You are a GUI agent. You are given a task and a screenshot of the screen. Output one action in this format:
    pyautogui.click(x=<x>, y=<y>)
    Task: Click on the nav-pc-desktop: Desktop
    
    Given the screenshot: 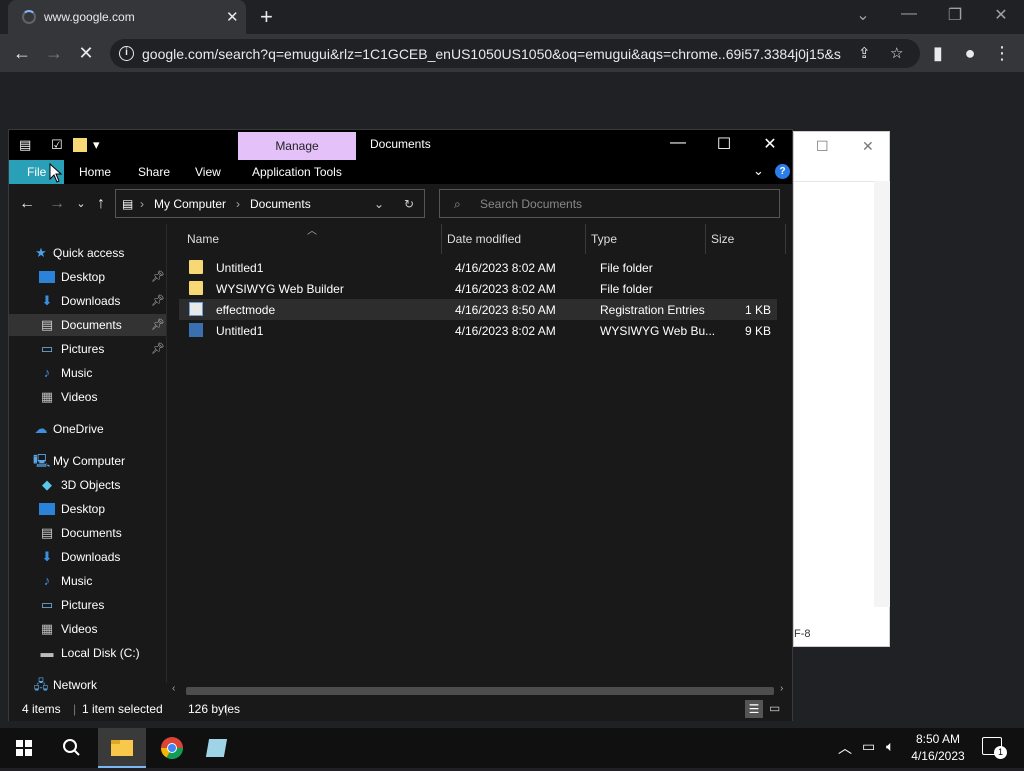 What is the action you would take?
    pyautogui.click(x=87, y=509)
    